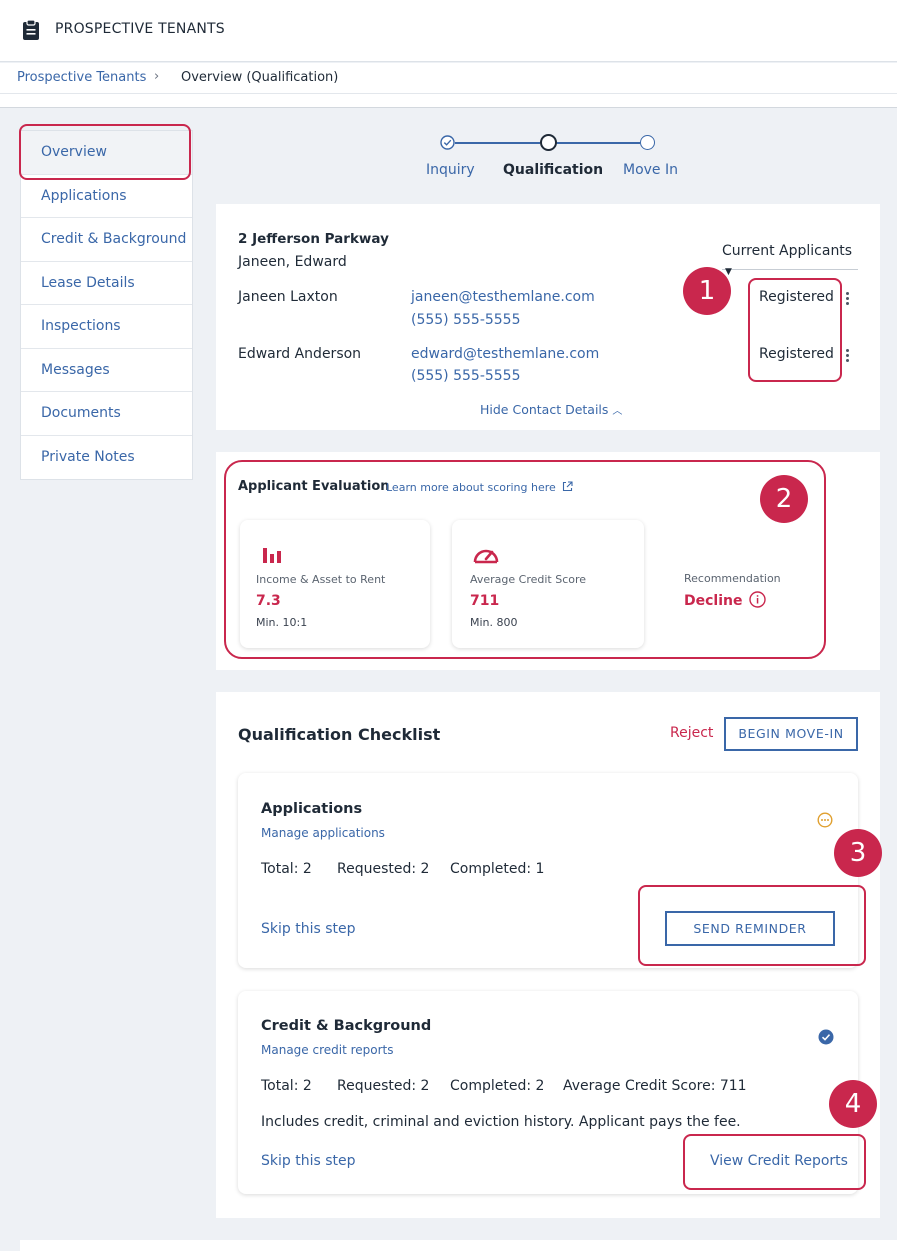  Describe the element at coordinates (288, 297) in the screenshot. I see `applicant-name: Janeen Laxton` at that location.